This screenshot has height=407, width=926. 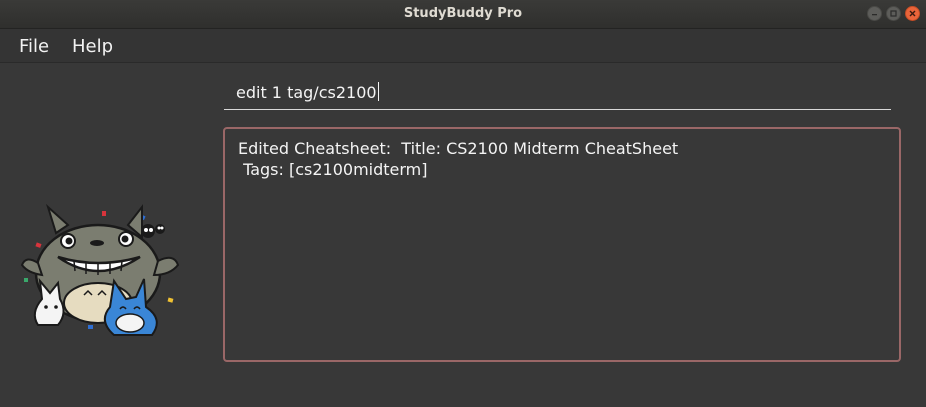 I want to click on title-bar: StudyBuddy Pro, so click(x=463, y=14).